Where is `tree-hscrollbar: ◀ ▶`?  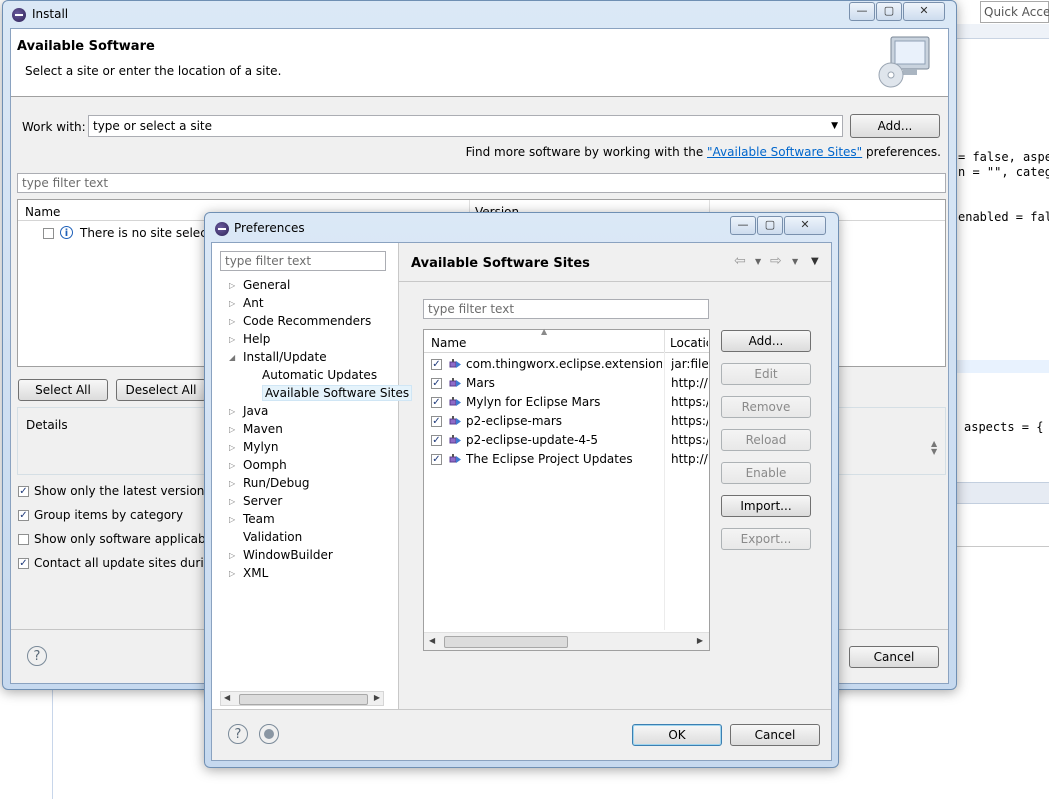
tree-hscrollbar: ◀ ▶ is located at coordinates (302, 698).